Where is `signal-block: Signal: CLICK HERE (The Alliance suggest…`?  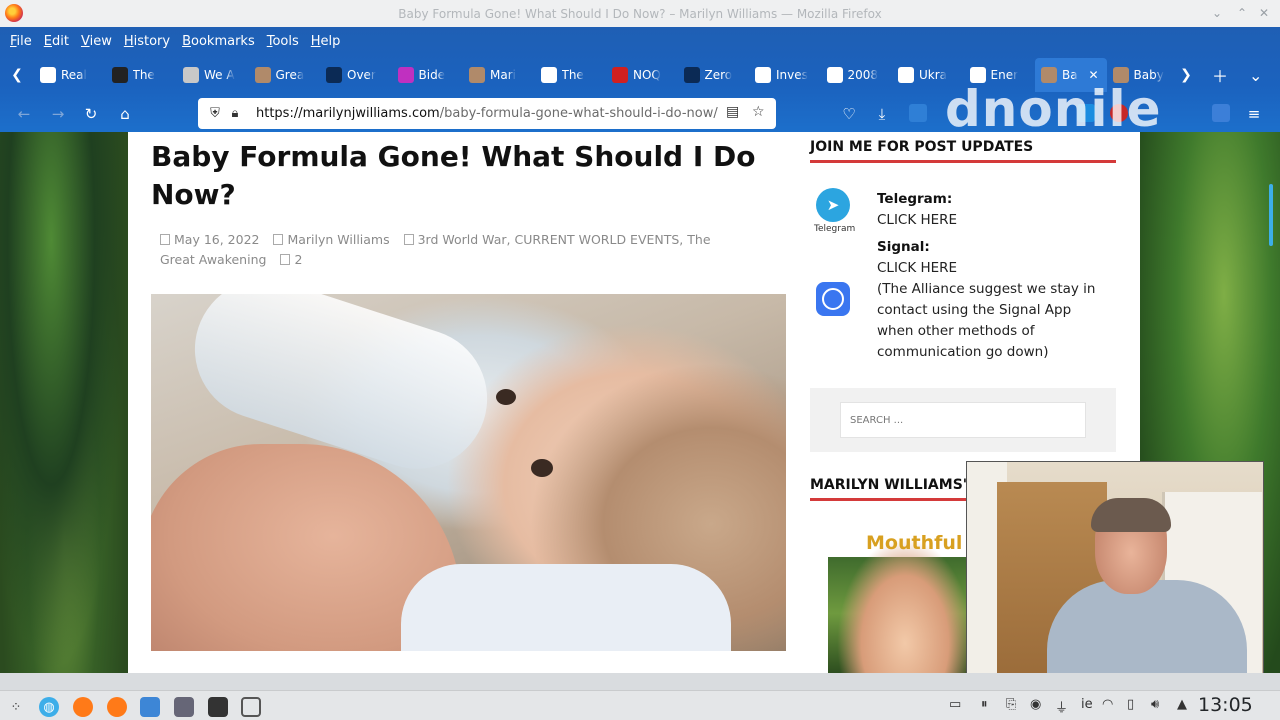
signal-block: Signal: CLICK HERE (The Alliance suggest… is located at coordinates (993, 300).